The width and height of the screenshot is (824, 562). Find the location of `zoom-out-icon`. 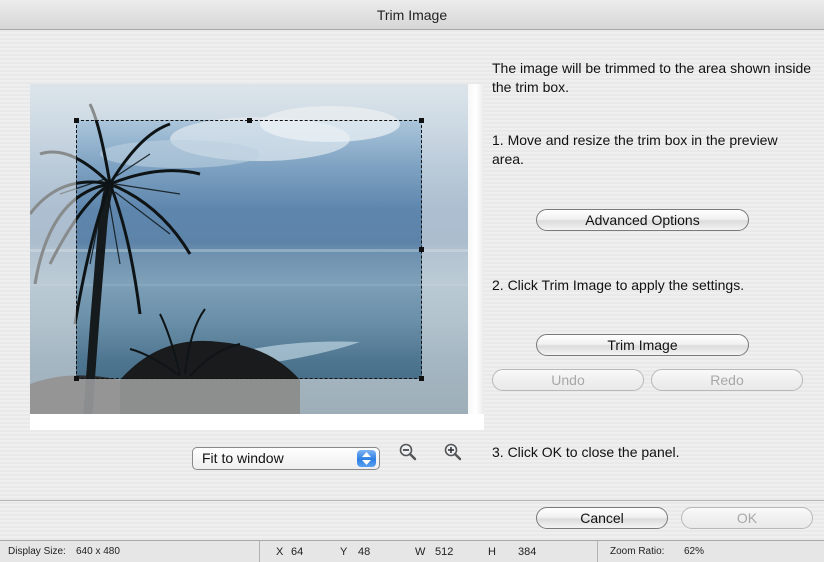

zoom-out-icon is located at coordinates (408, 452).